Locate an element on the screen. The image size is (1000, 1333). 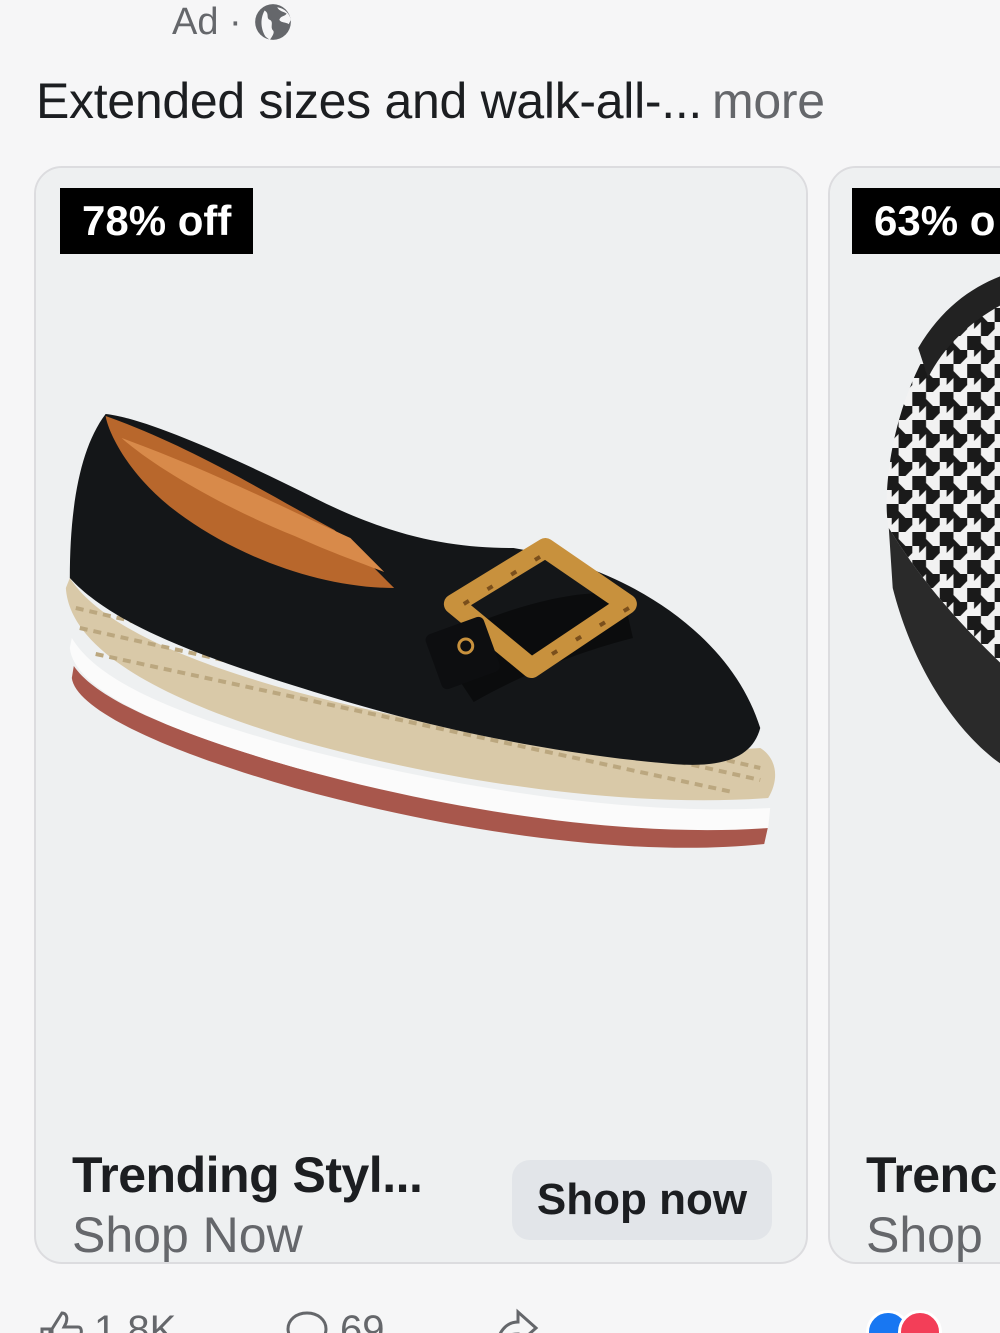
thumbs-up-icon is located at coordinates (61, 1321).